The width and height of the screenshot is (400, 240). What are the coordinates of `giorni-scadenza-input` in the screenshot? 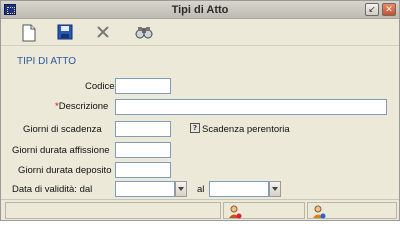 It's located at (143, 129).